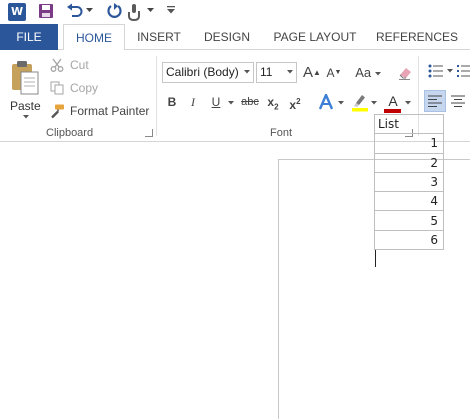 This screenshot has height=419, width=470. Describe the element at coordinates (326, 102) in the screenshot. I see `text-effects-icon` at that location.